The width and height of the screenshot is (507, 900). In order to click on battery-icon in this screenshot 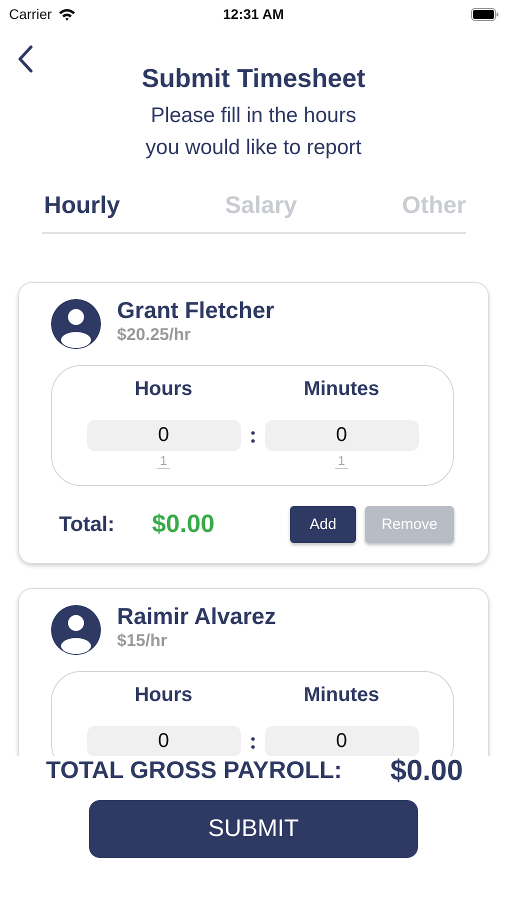, I will do `click(485, 14)`.